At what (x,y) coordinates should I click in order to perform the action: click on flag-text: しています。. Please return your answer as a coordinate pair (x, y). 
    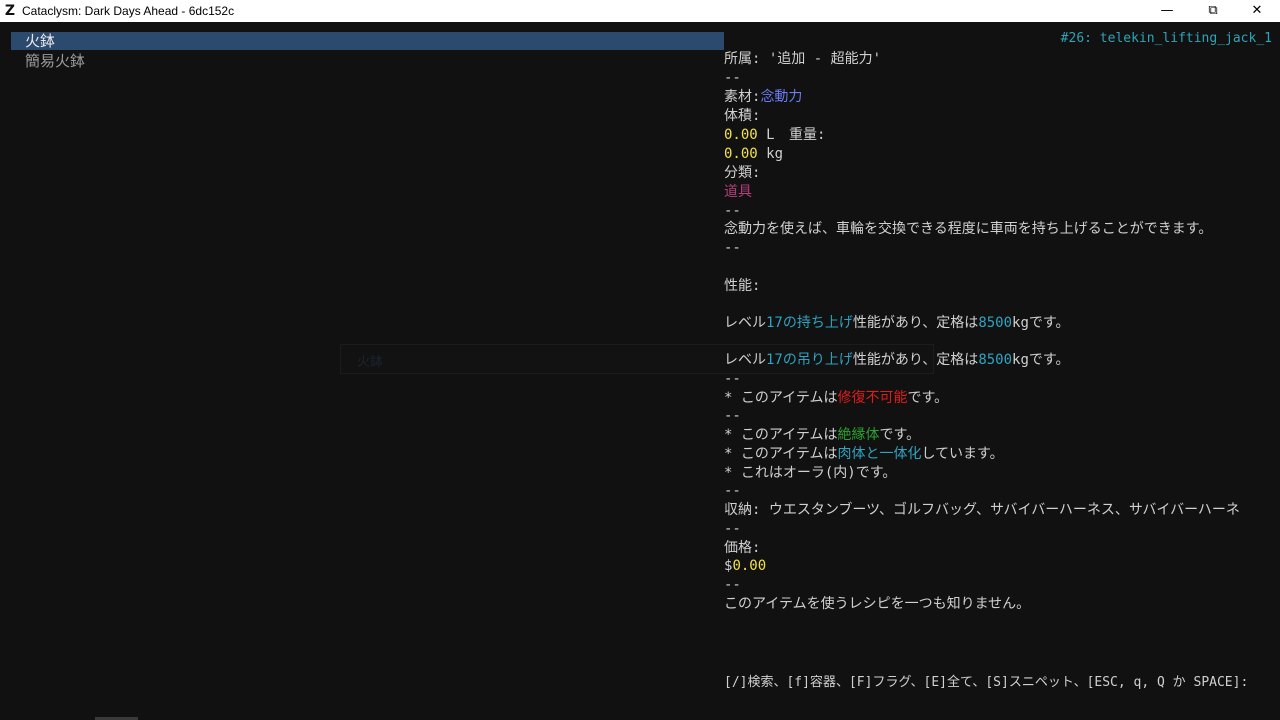
    Looking at the image, I should click on (962, 454).